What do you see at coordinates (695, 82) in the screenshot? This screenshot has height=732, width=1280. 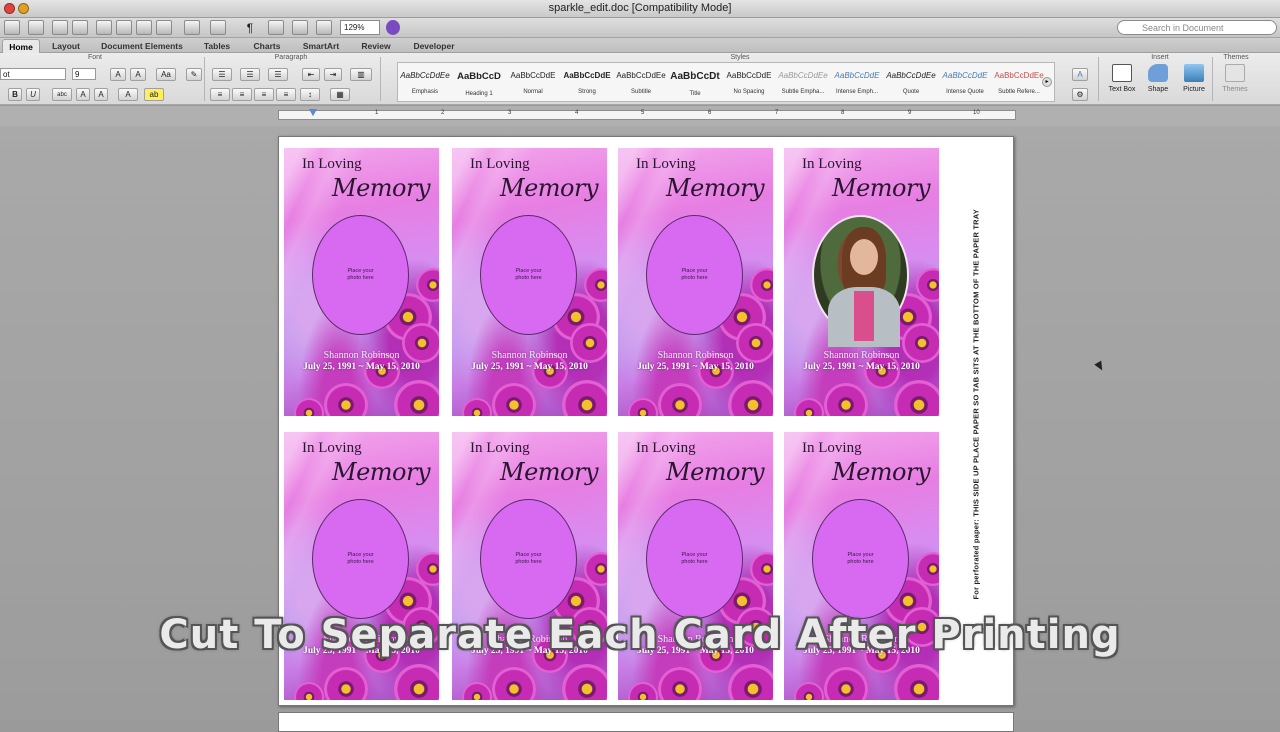 I see `style-title: AaBbCcDt Title` at bounding box center [695, 82].